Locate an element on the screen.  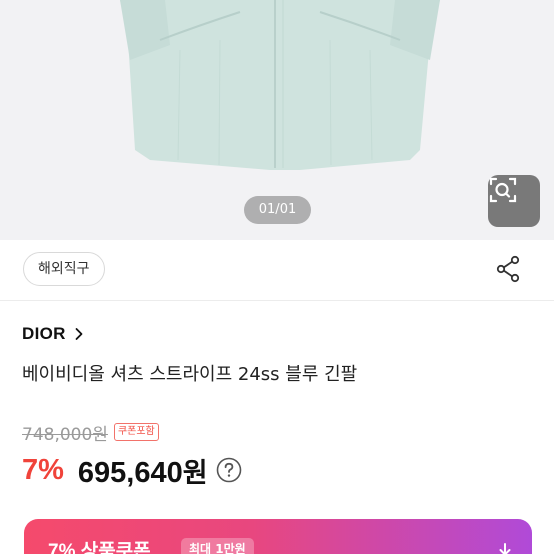
coupon-banner-button: 7% 상품쿠폰 최대 1만원 is located at coordinates (278, 536).